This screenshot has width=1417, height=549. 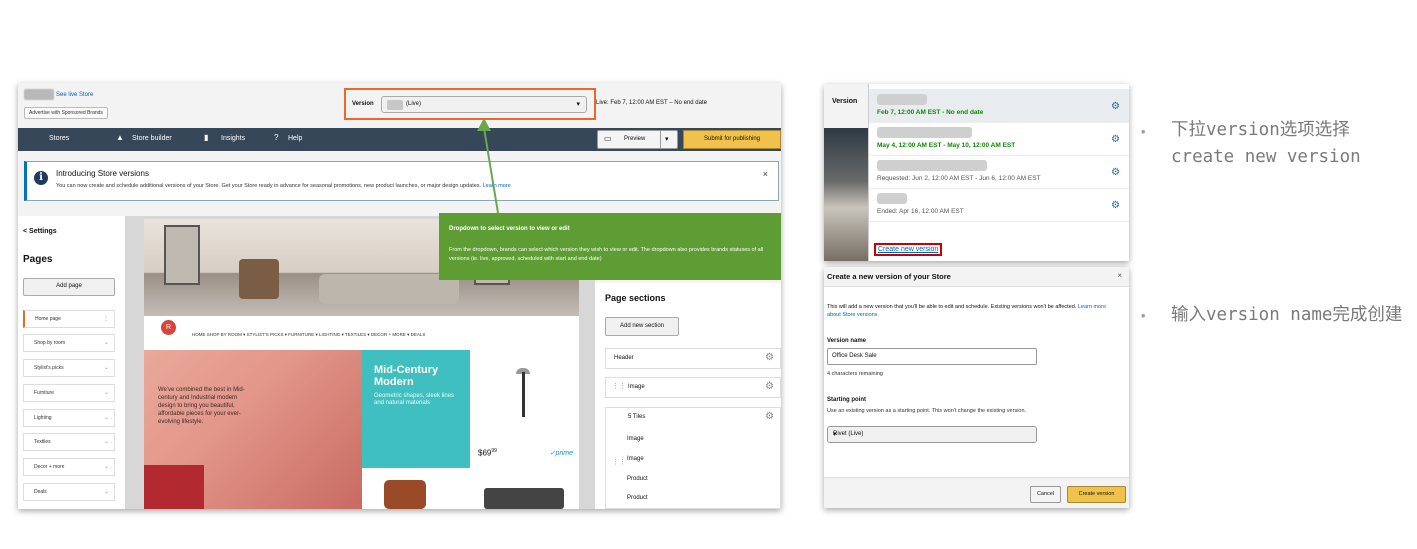 I want to click on section-label: Image, so click(x=636, y=387).